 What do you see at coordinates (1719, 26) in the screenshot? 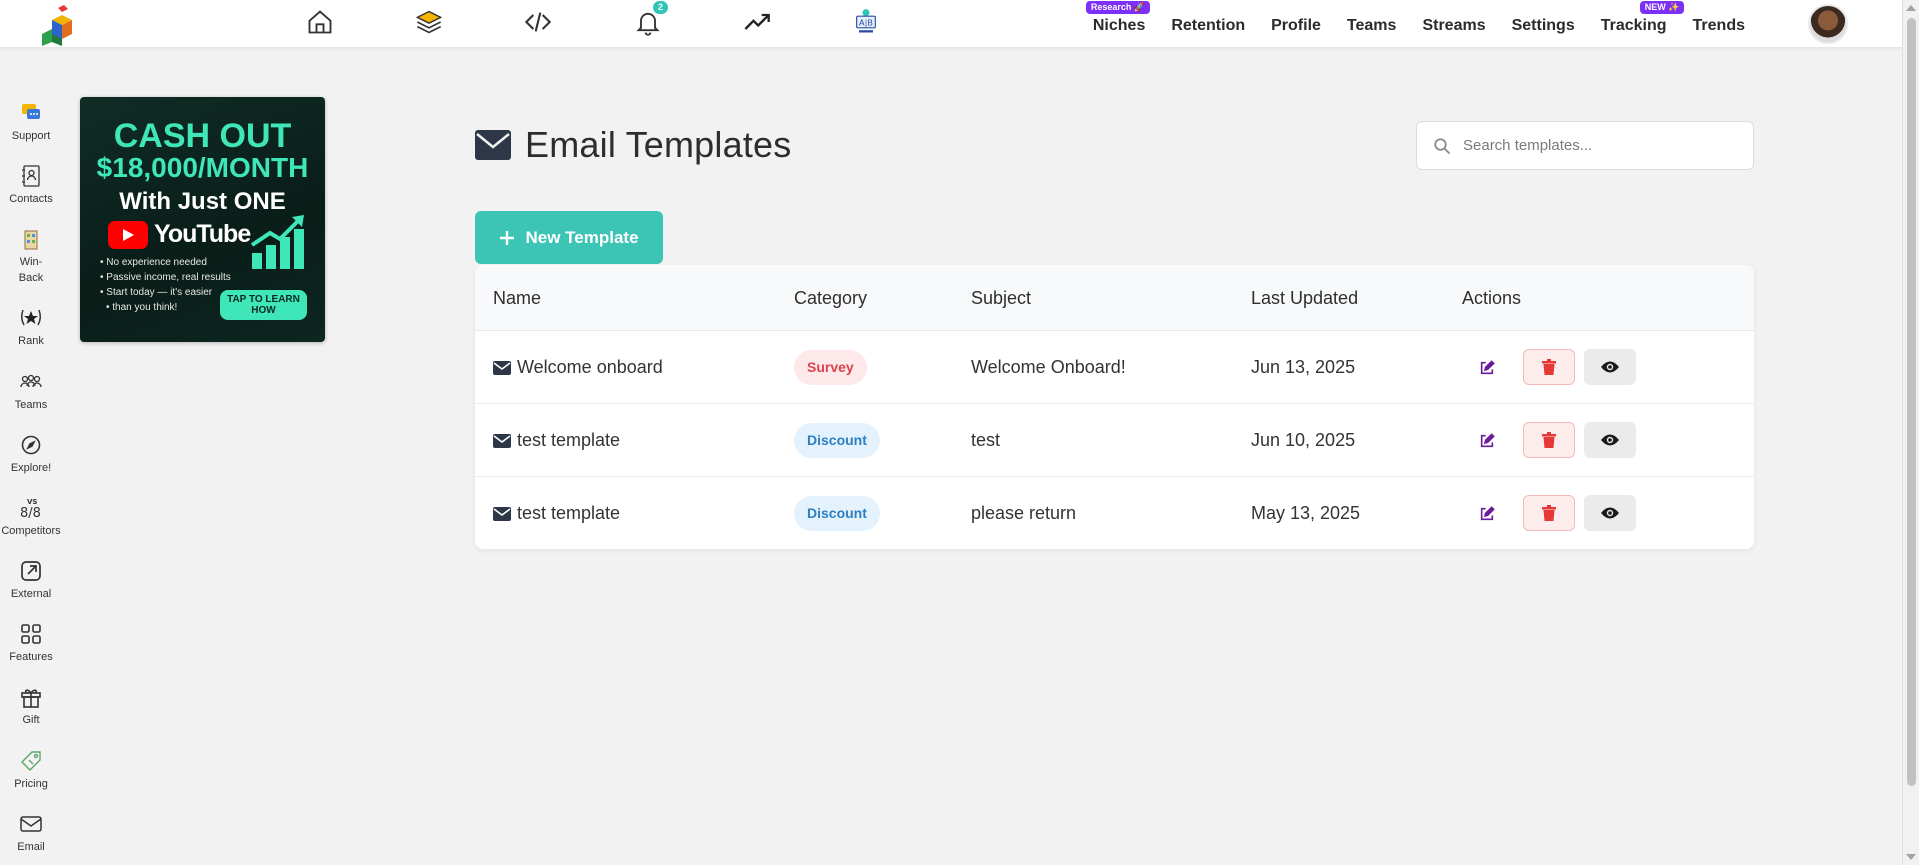
I see `menu-trends: Trends` at bounding box center [1719, 26].